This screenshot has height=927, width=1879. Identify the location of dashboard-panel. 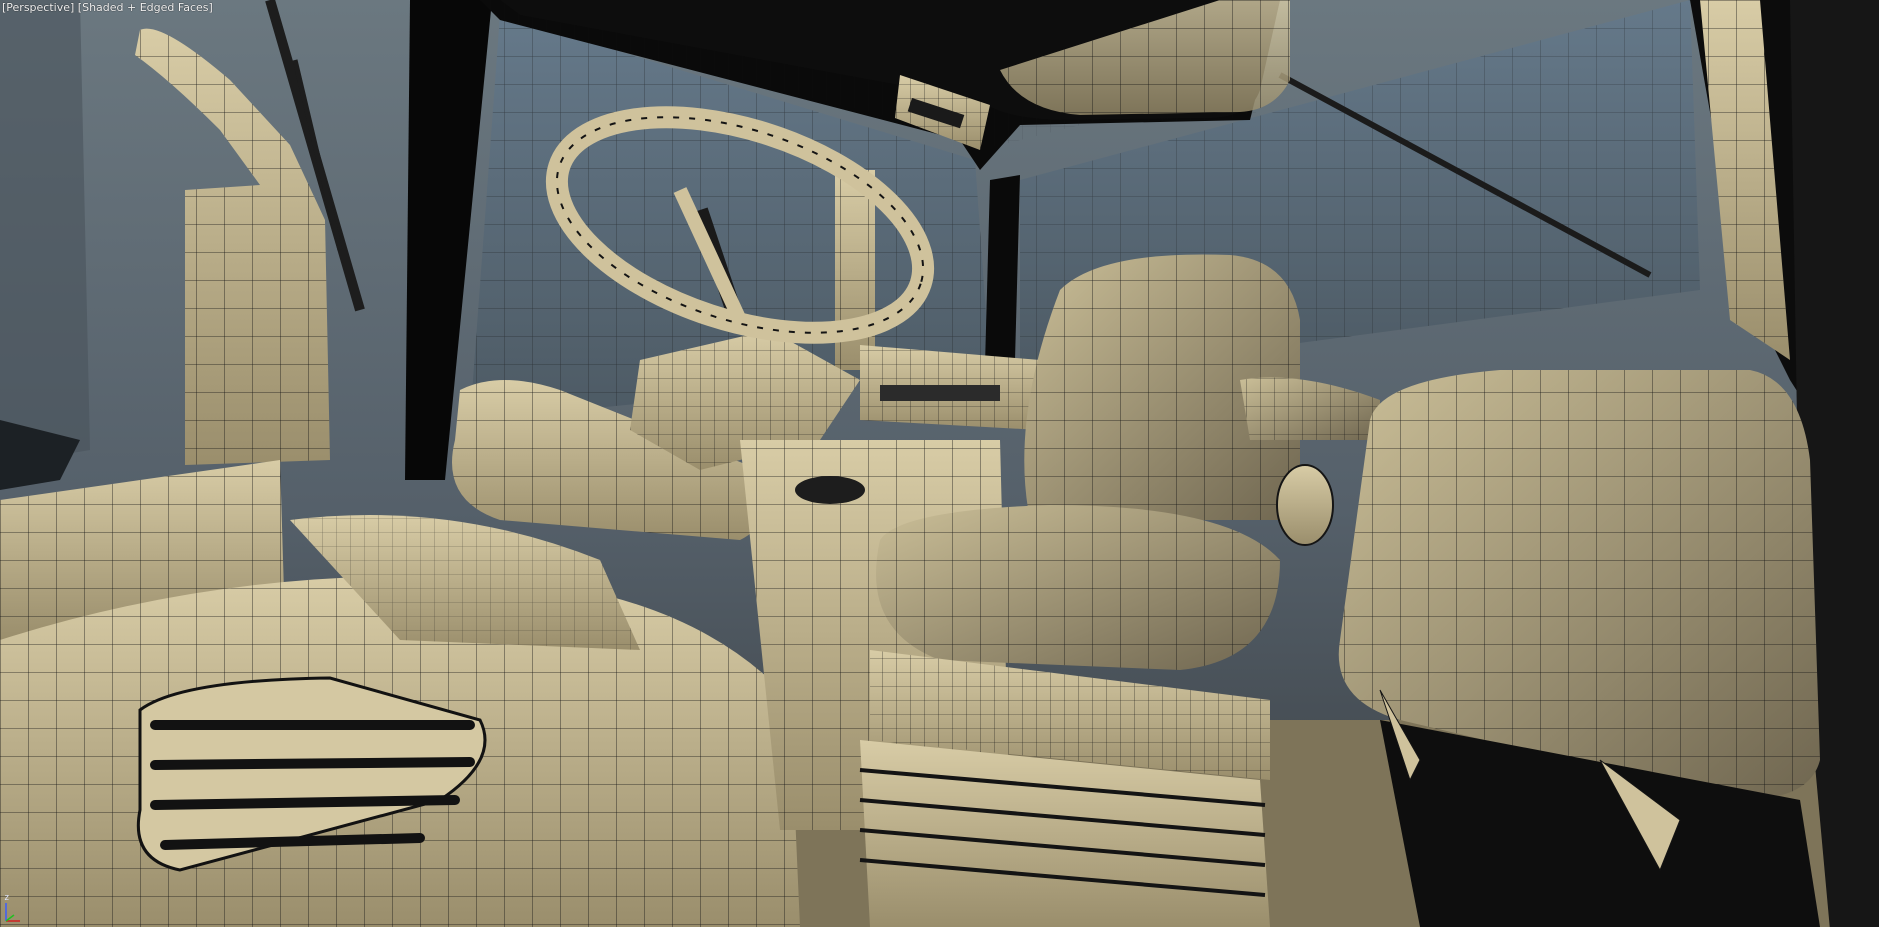
(950, 387).